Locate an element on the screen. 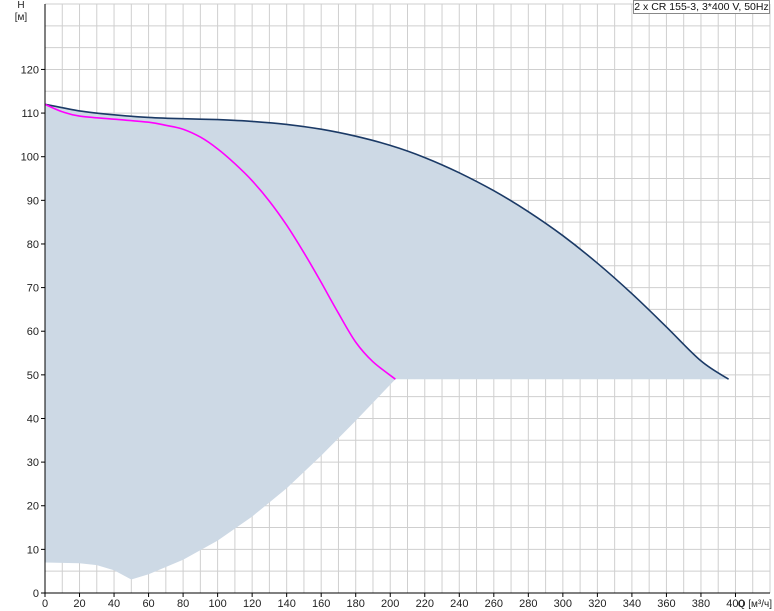 This screenshot has width=774, height=611. x-tick-label: 160 is located at coordinates (321, 604).